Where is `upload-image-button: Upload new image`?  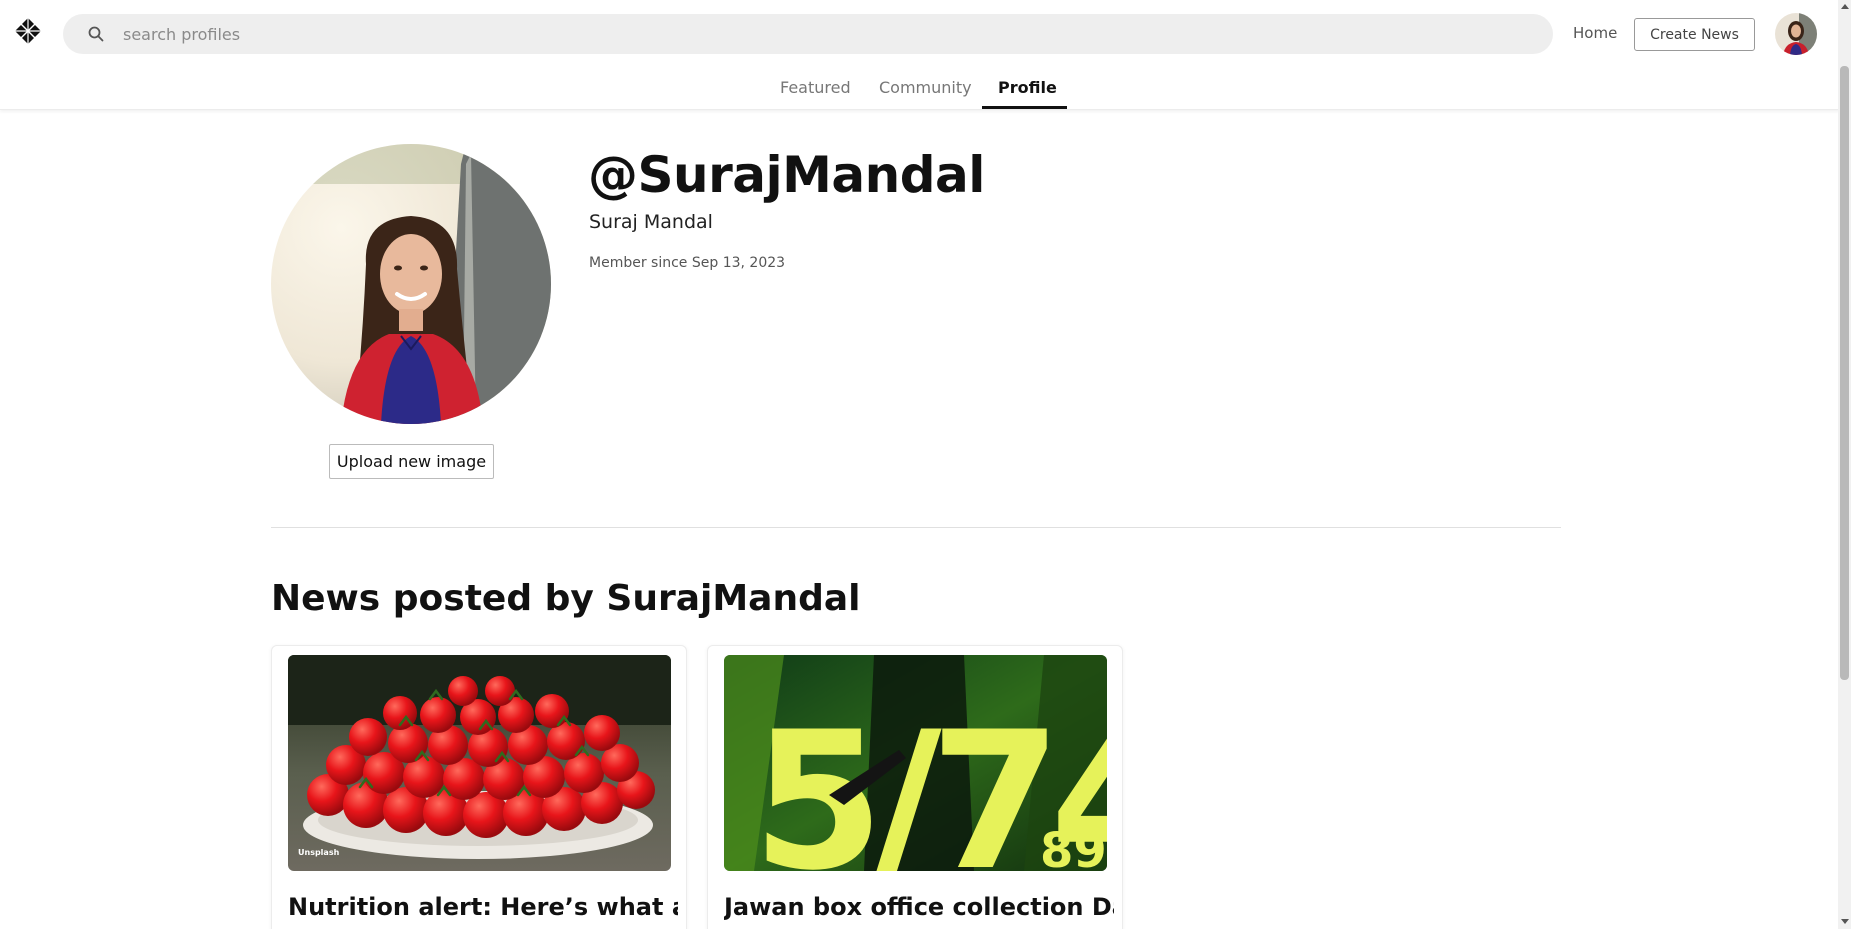
upload-image-button: Upload new image is located at coordinates (411, 461).